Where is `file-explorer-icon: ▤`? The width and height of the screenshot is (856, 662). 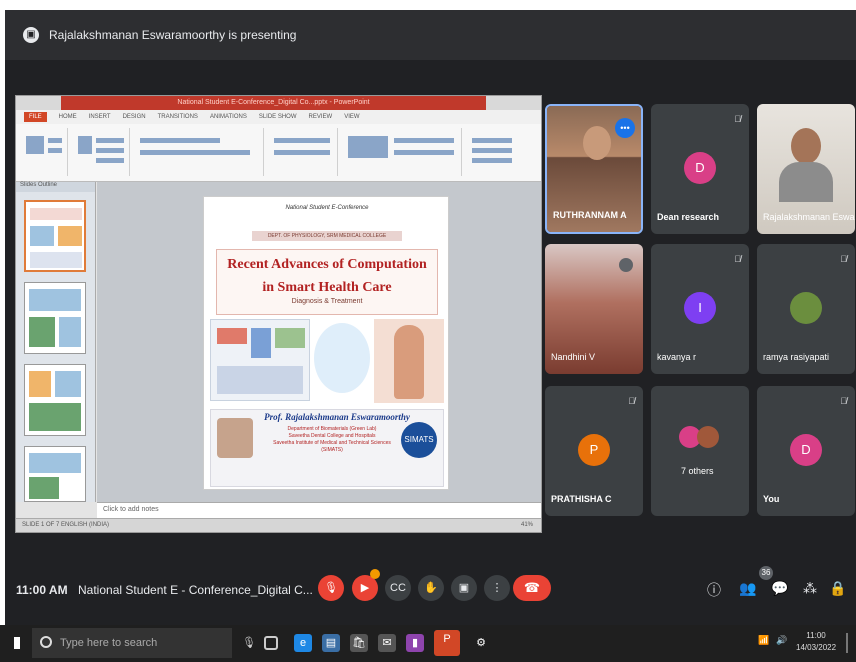
file-explorer-icon: ▤ is located at coordinates (331, 643).